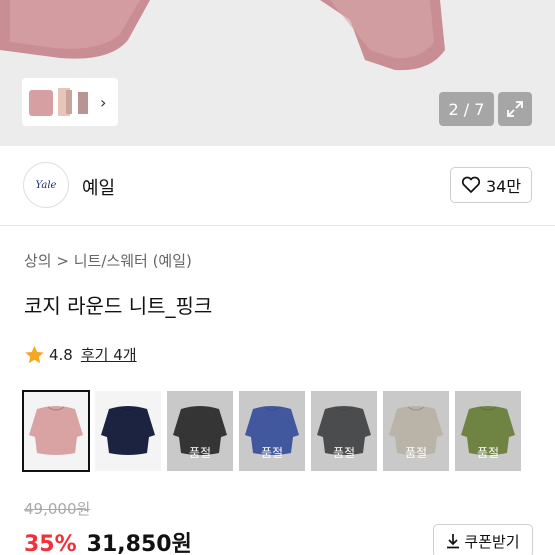  I want to click on image-page-counter: 2 / 7, so click(466, 109).